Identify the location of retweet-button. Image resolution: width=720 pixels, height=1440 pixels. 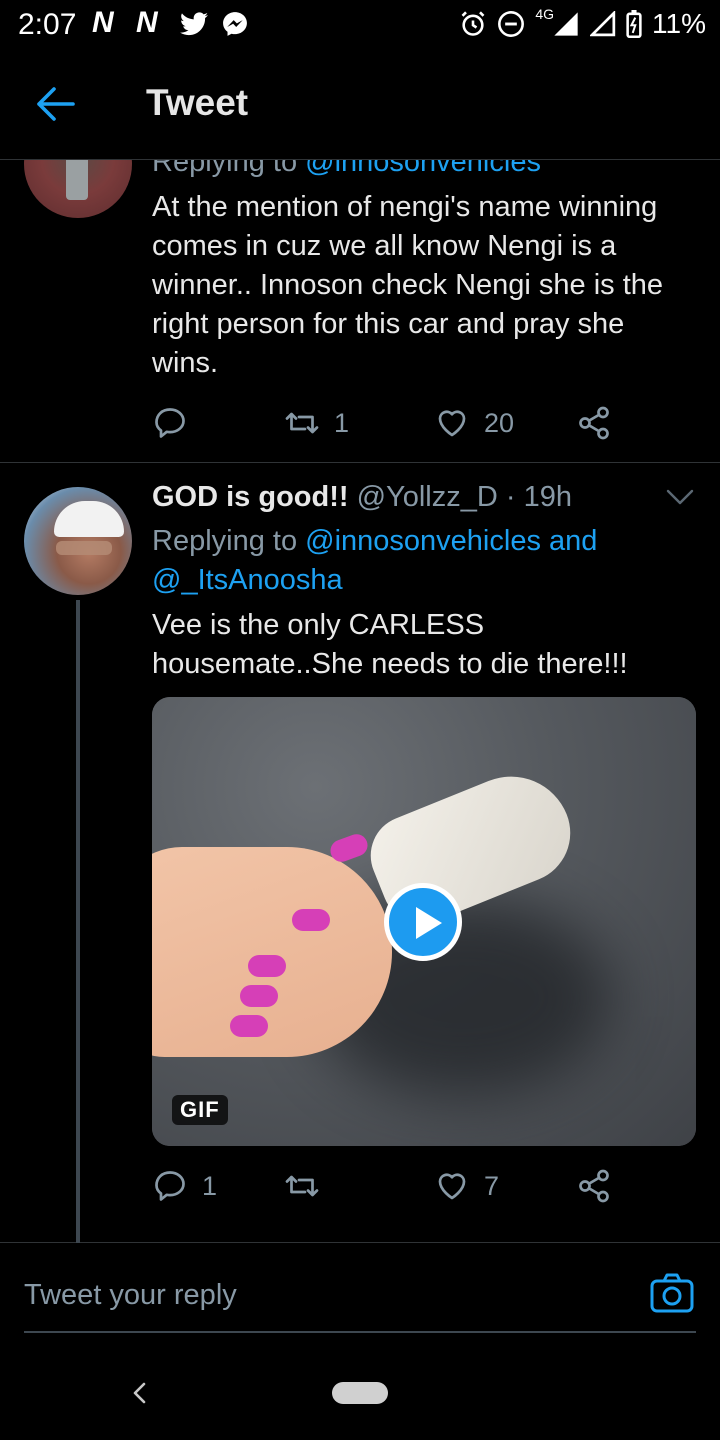
(302, 1186).